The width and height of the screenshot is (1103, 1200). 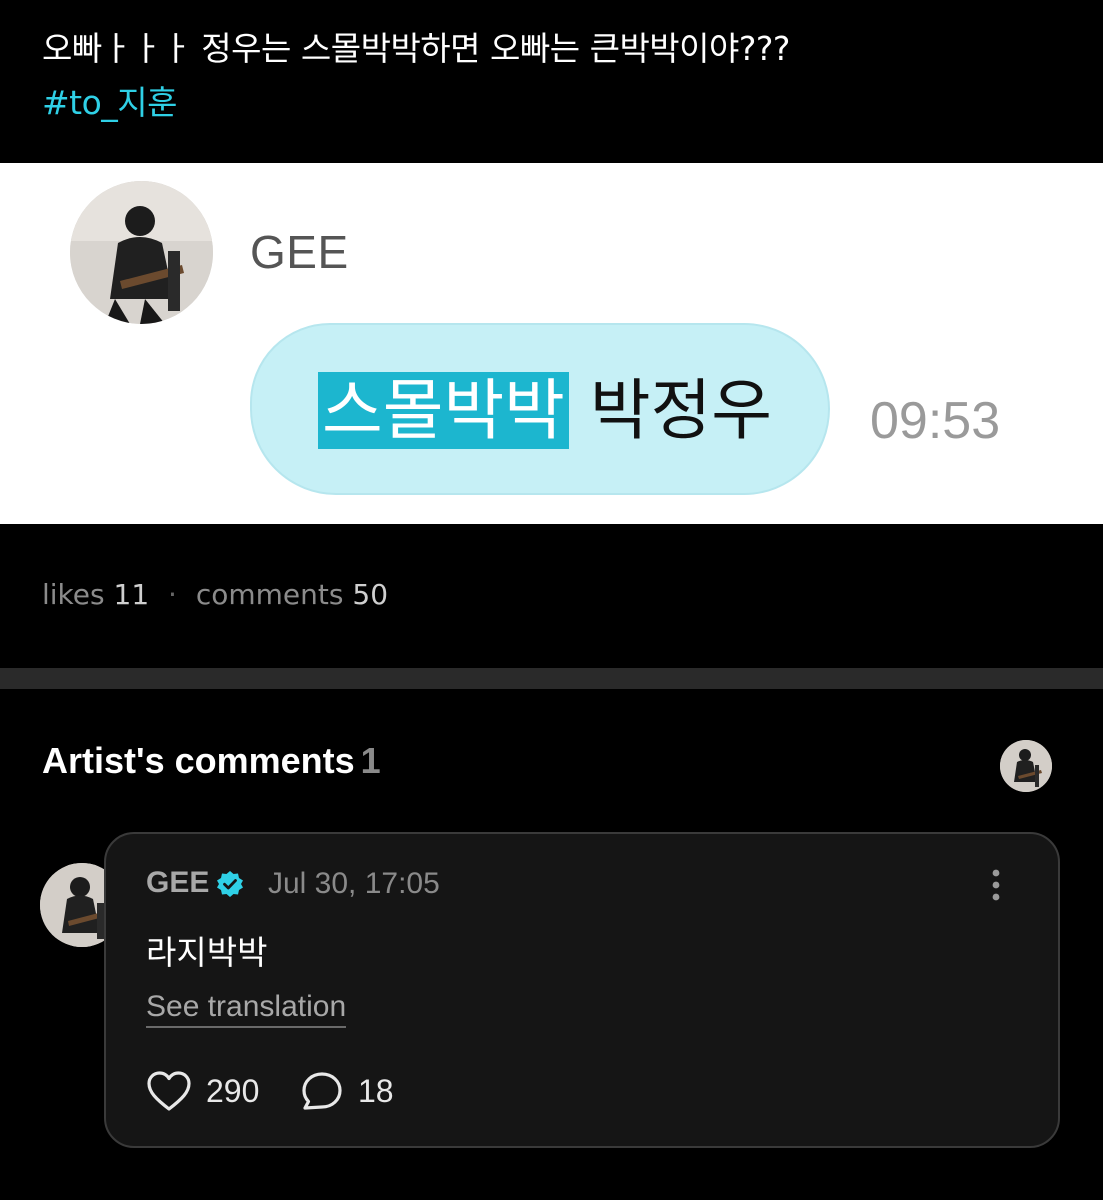 What do you see at coordinates (557, 103) in the screenshot?
I see `post-hashtag: #to_지훈` at bounding box center [557, 103].